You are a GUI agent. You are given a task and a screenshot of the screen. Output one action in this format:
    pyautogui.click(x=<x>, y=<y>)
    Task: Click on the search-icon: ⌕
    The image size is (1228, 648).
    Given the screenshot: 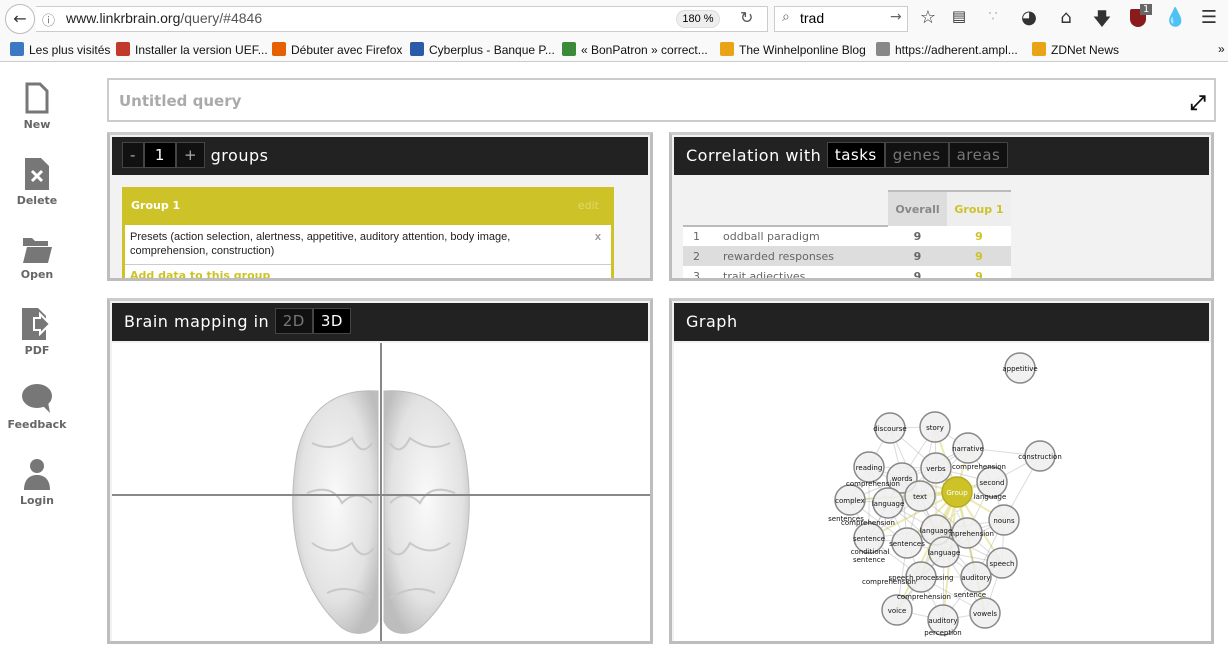 What is the action you would take?
    pyautogui.click(x=786, y=17)
    